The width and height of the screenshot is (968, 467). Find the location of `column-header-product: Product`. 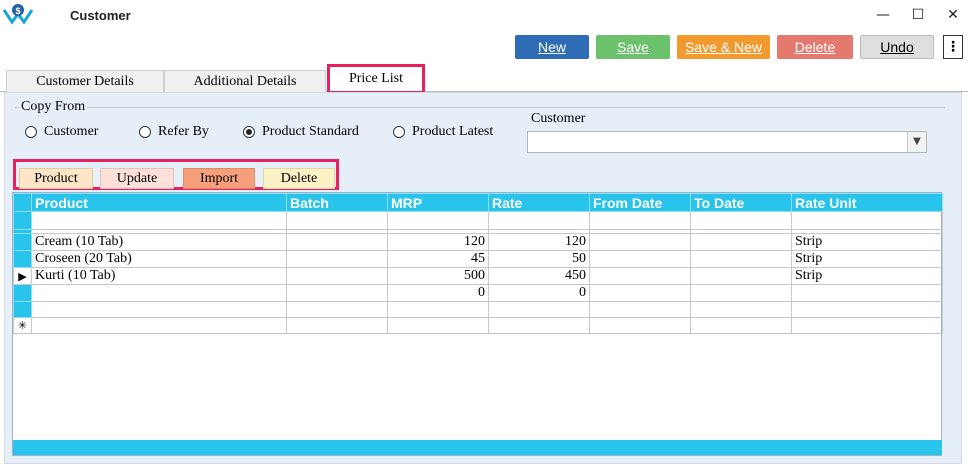

column-header-product: Product is located at coordinates (159, 202).